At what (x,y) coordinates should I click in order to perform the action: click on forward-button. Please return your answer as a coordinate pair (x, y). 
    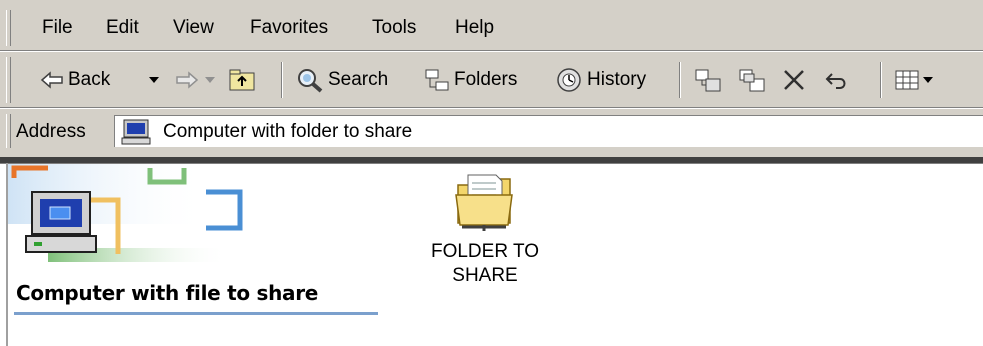
    Looking at the image, I should click on (187, 80).